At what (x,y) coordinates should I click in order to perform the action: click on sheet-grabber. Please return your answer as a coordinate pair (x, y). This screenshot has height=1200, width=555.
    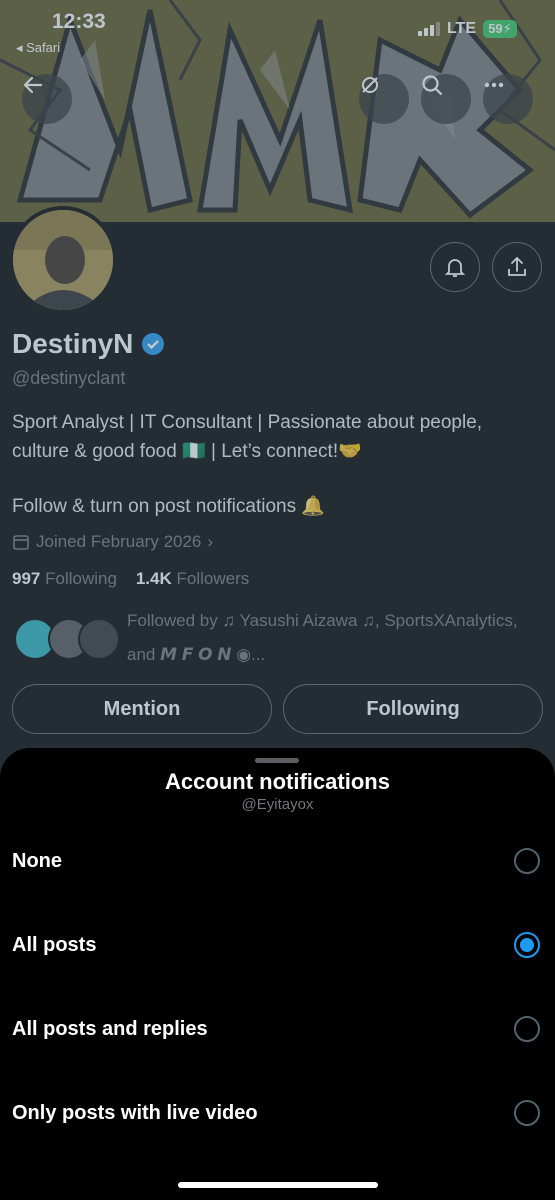
    Looking at the image, I should click on (277, 760).